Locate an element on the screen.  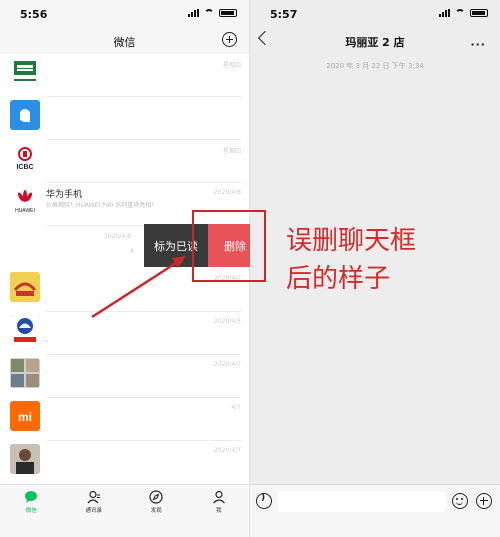
chat-row is located at coordinates (124, 118).